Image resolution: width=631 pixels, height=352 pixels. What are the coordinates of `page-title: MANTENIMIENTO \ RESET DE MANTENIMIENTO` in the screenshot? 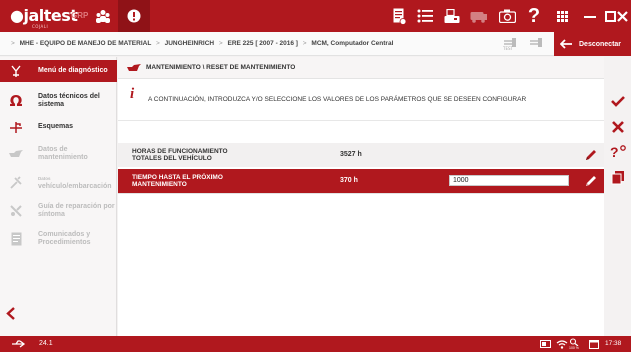 It's located at (221, 67).